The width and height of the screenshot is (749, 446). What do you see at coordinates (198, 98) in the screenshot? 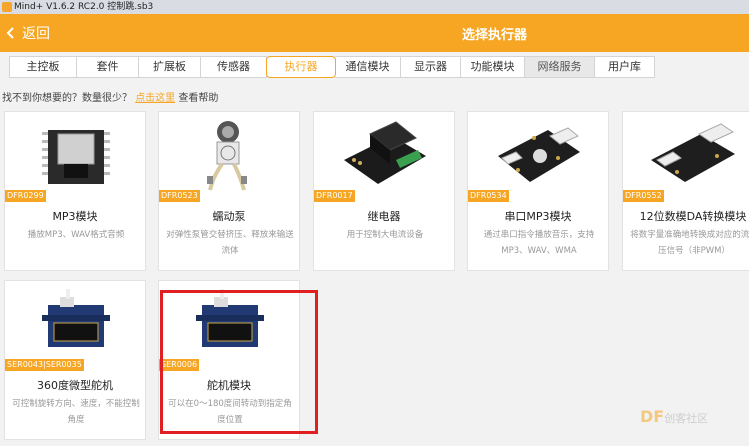
I see `help-hint-after: 查看帮助` at bounding box center [198, 98].